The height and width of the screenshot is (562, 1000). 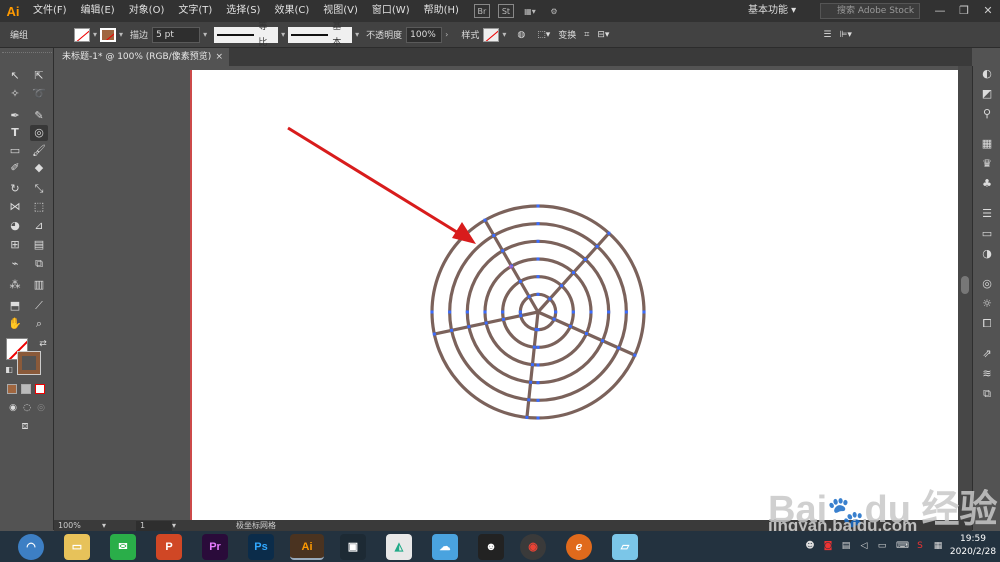 What do you see at coordinates (15, 285) in the screenshot?
I see `symbol-sprayer-tool-icon: ⁂` at bounding box center [15, 285].